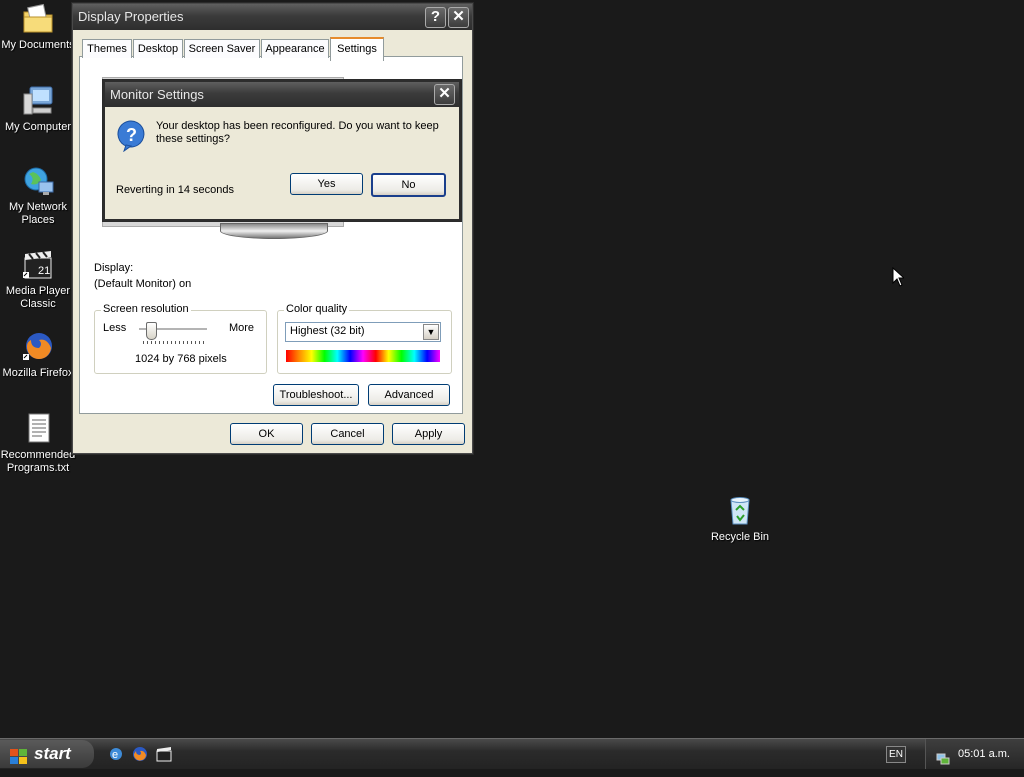  What do you see at coordinates (317, 309) in the screenshot?
I see `color-quality-title: Color quality` at bounding box center [317, 309].